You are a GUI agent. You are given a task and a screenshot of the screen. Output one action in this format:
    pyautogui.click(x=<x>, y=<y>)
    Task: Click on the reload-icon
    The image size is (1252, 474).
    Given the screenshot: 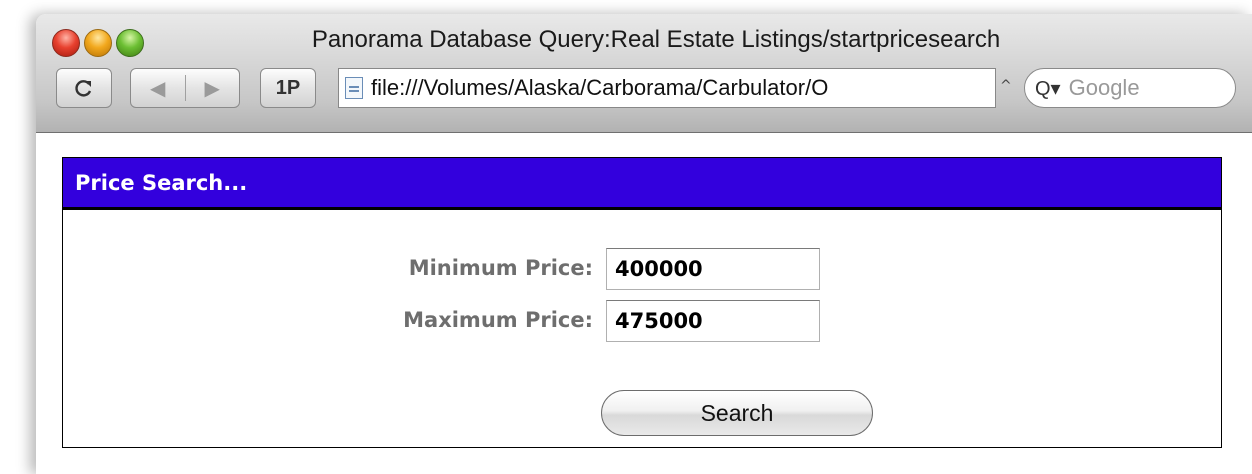 What is the action you would take?
    pyautogui.click(x=83, y=88)
    